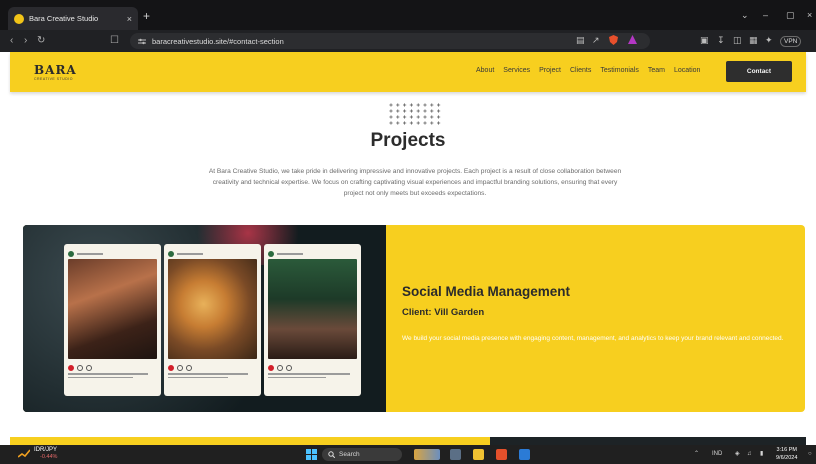 This screenshot has height=464, width=816. I want to click on downloads-icon: ↧, so click(721, 40).